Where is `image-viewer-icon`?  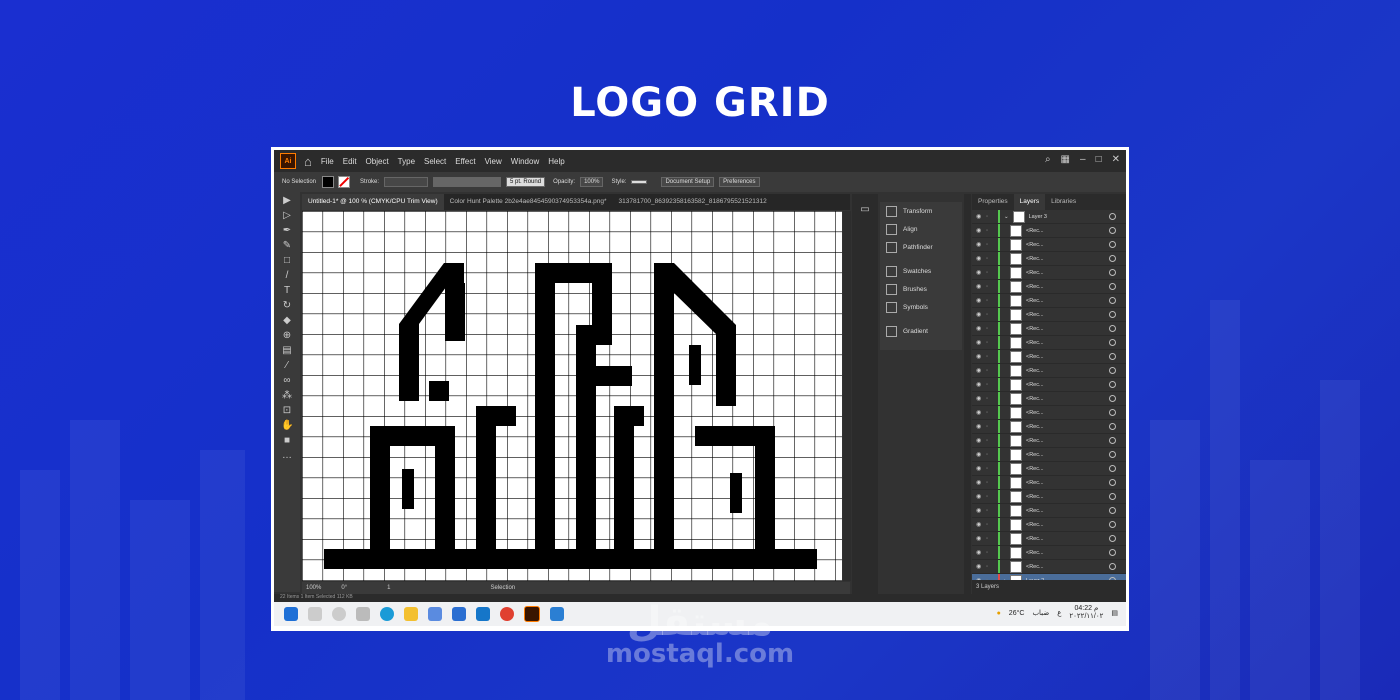 image-viewer-icon is located at coordinates (557, 614).